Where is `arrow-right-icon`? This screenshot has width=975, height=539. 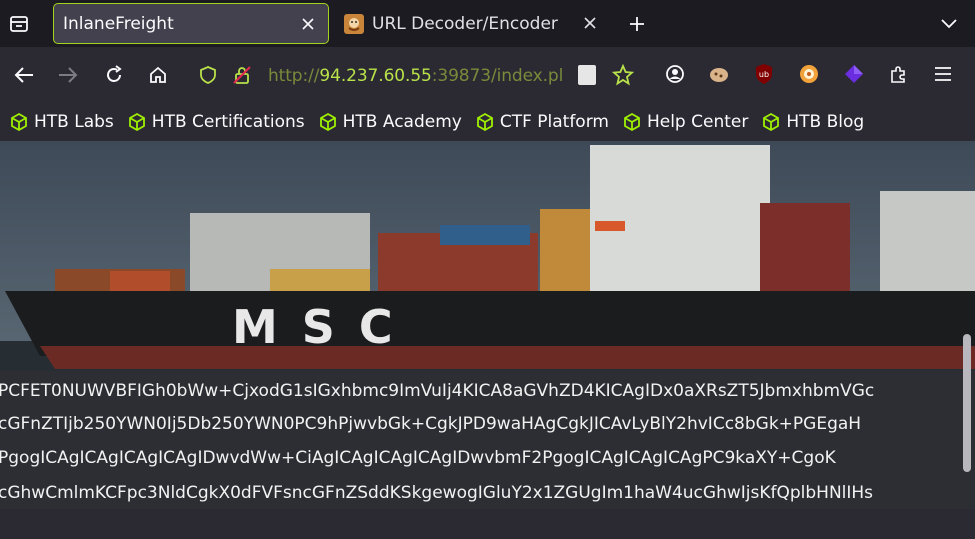 arrow-right-icon is located at coordinates (68, 75).